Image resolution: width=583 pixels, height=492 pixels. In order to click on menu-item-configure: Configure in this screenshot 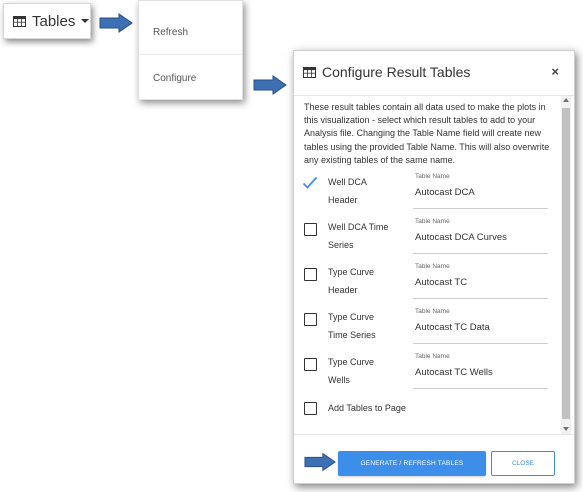, I will do `click(174, 78)`.